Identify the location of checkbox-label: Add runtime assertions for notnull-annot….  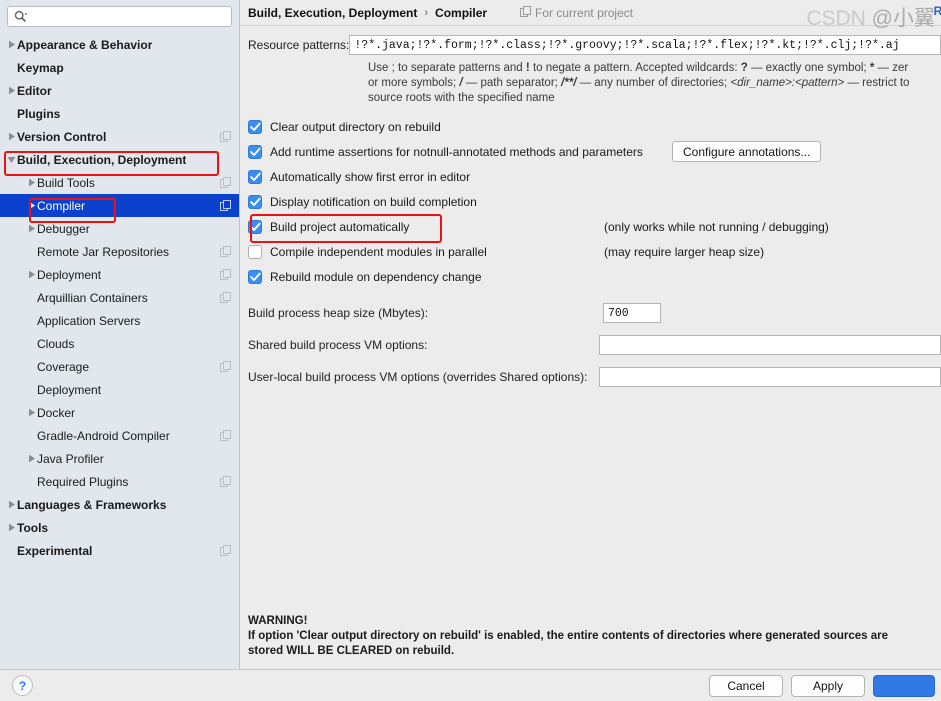
(456, 151).